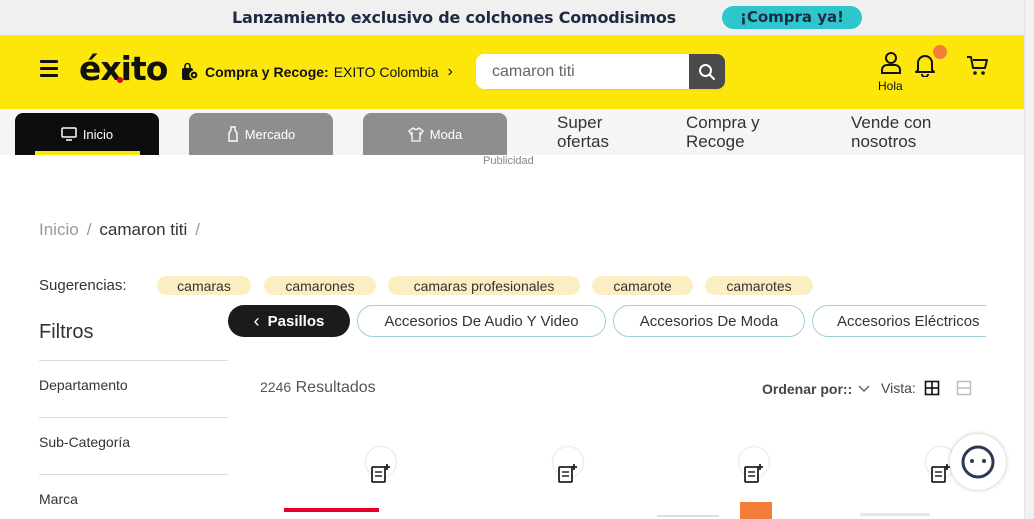  I want to click on monitor-icon, so click(69, 134).